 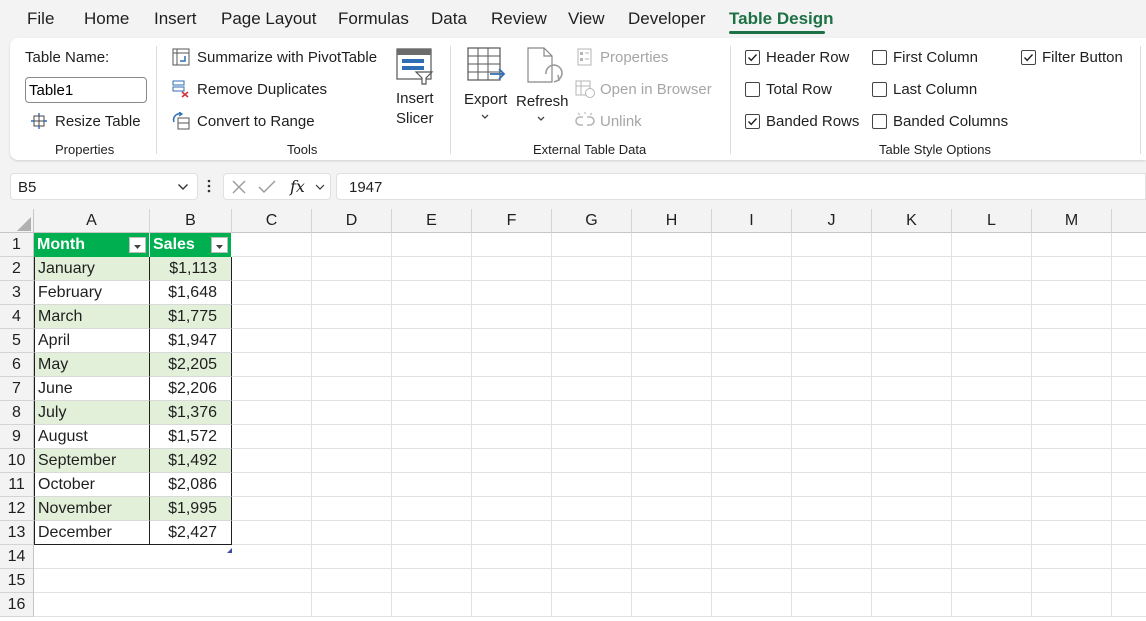 I want to click on tab-developer: Developer, so click(x=667, y=19).